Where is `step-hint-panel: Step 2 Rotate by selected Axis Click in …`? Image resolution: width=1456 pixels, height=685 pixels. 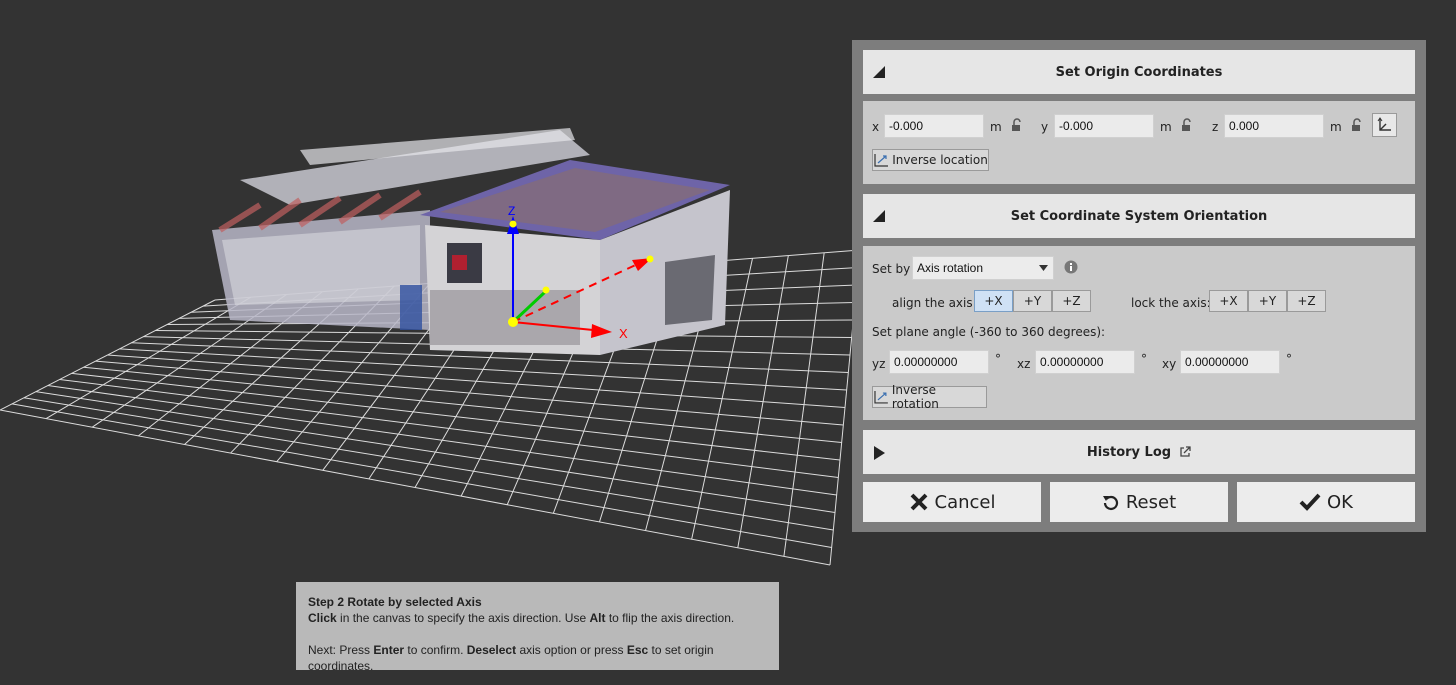
step-hint-panel: Step 2 Rotate by selected Axis Click in … is located at coordinates (537, 627).